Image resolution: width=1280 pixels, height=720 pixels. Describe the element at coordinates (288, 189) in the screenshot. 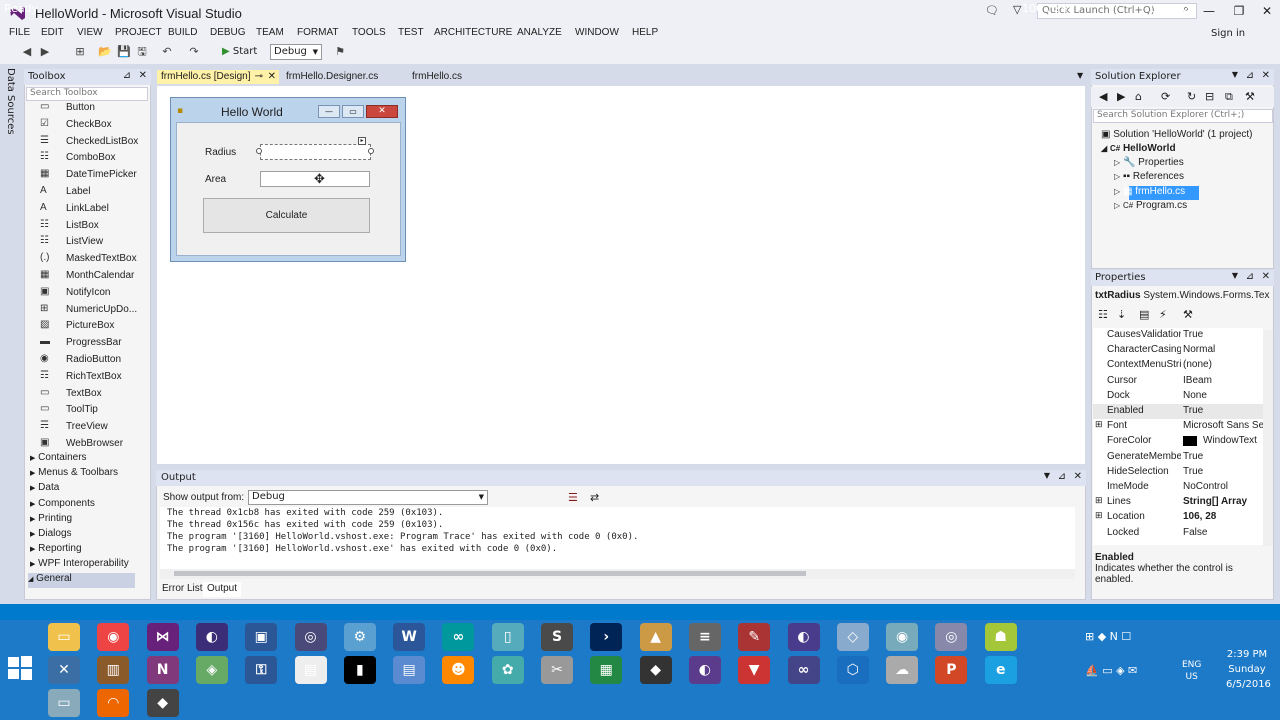

I see `form-client-area` at that location.